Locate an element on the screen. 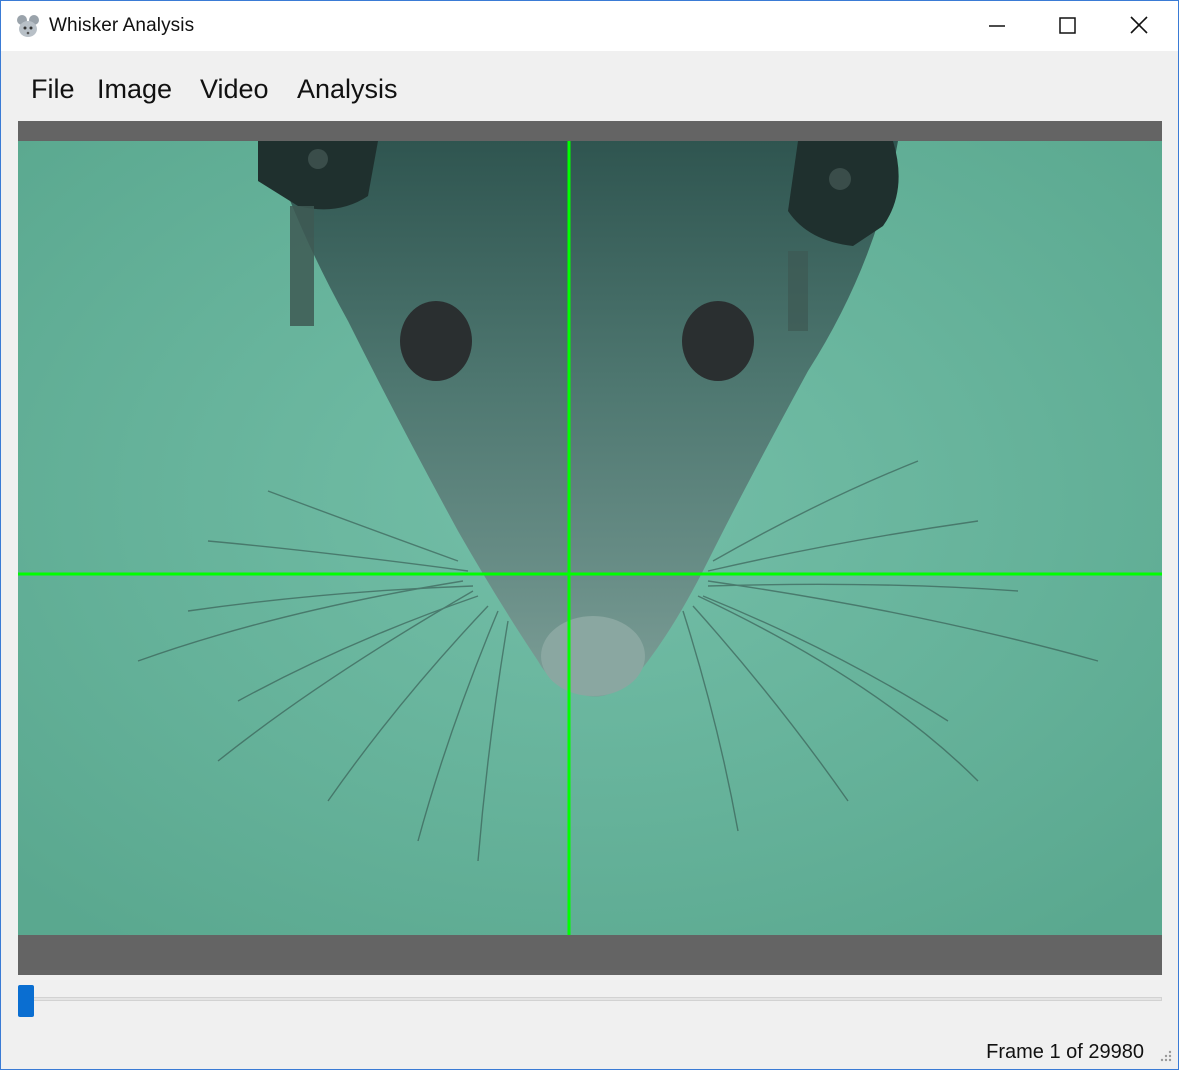 The height and width of the screenshot is (1070, 1179). close-button is located at coordinates (1140, 26).